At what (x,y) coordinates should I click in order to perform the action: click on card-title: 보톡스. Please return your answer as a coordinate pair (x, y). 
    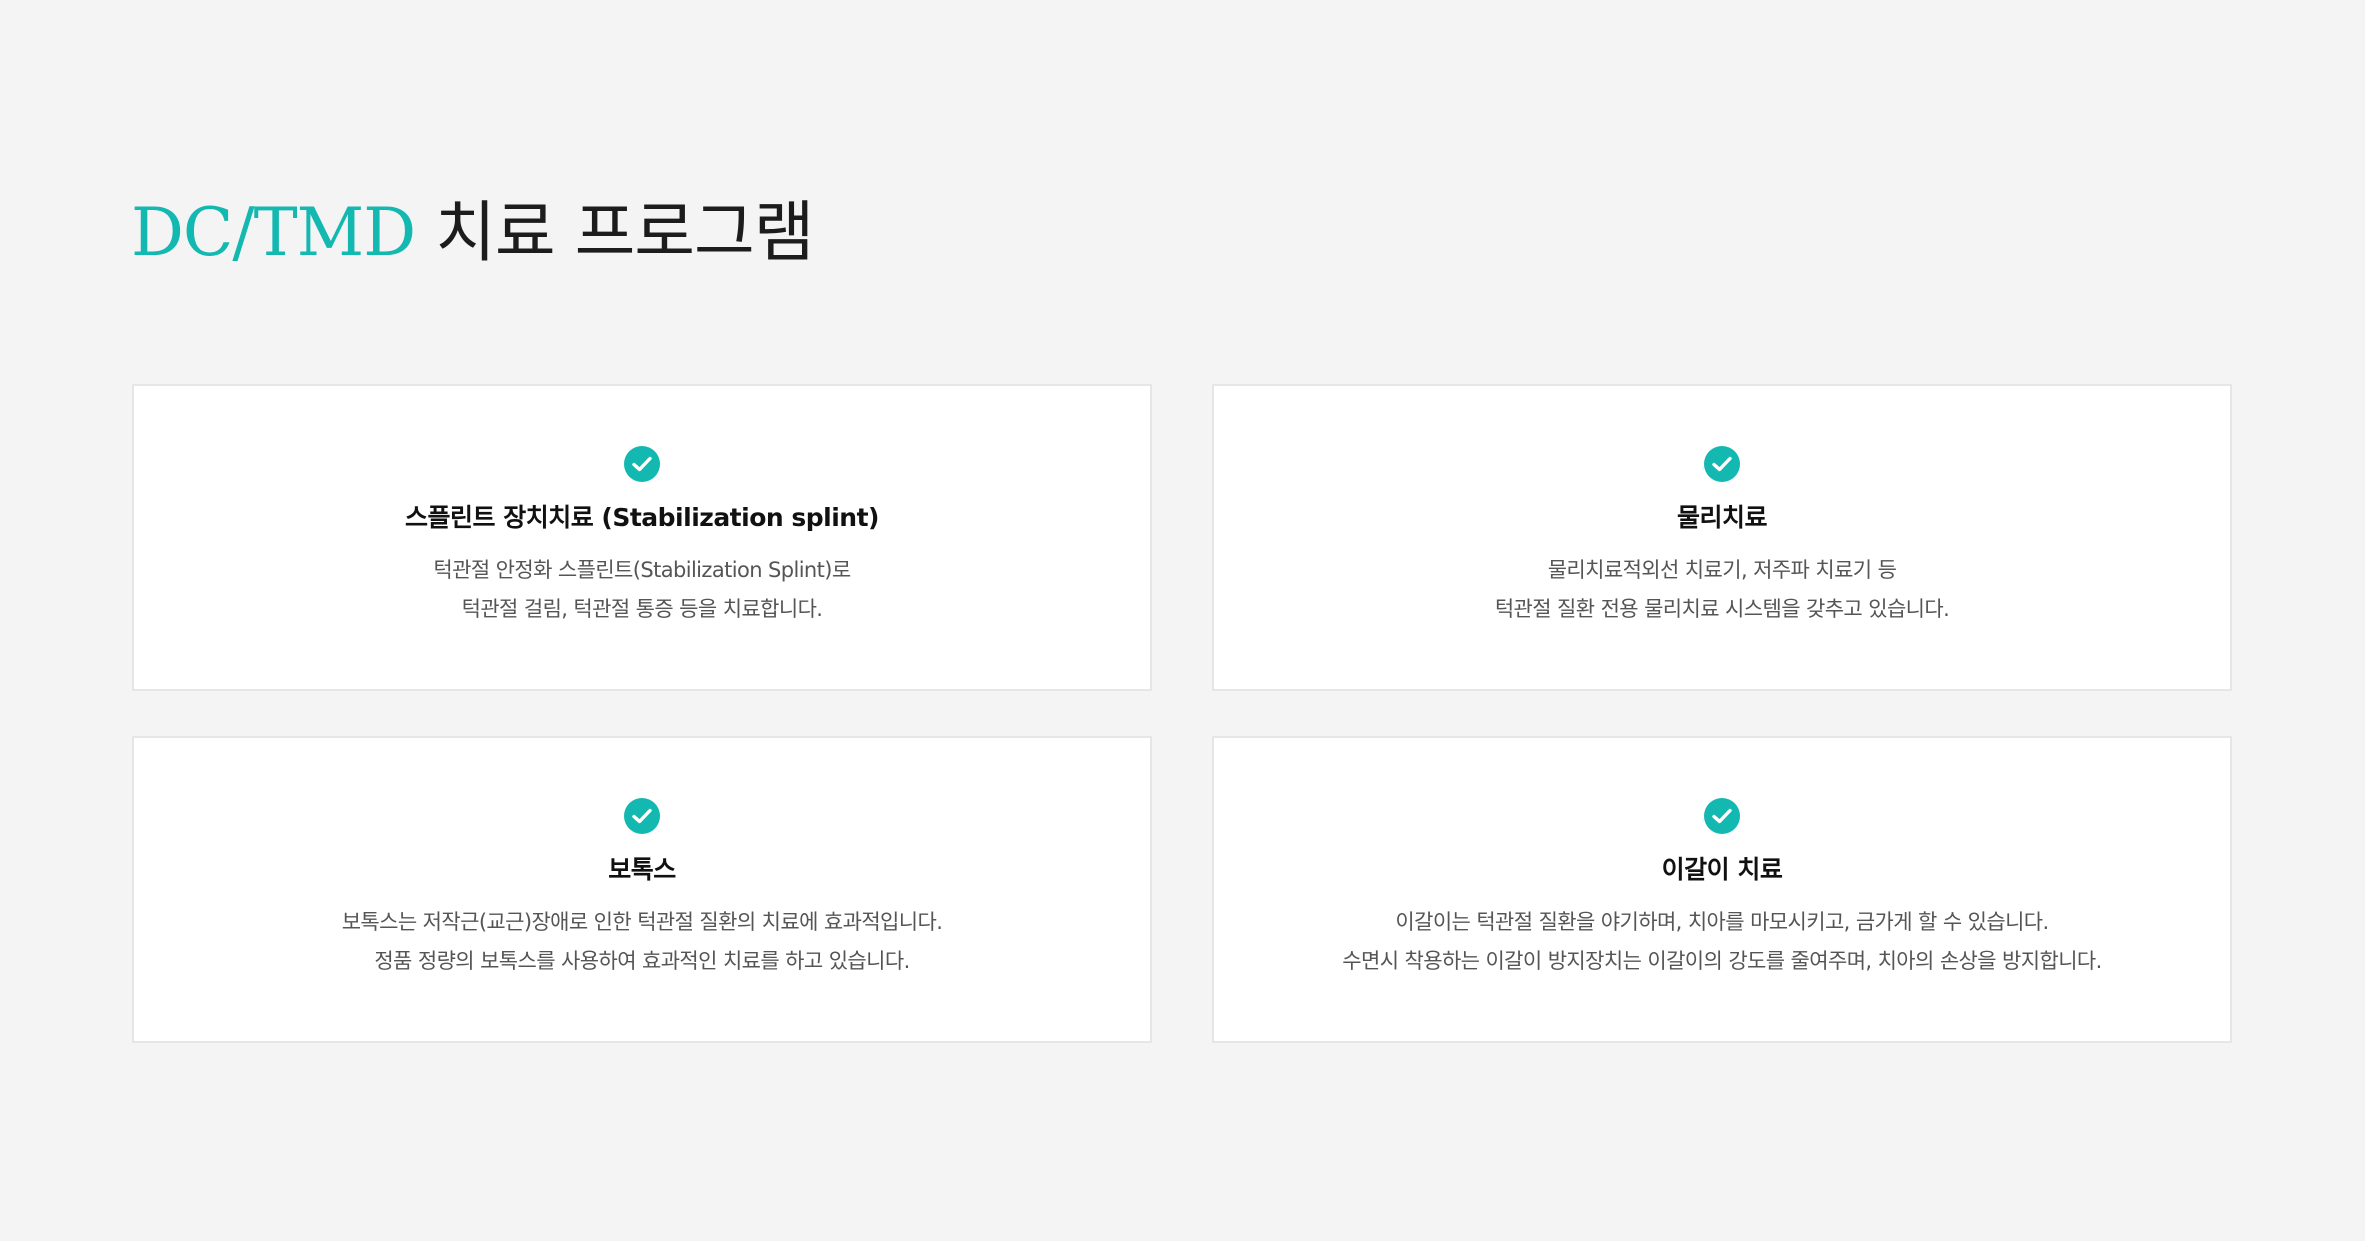
    Looking at the image, I should click on (642, 869).